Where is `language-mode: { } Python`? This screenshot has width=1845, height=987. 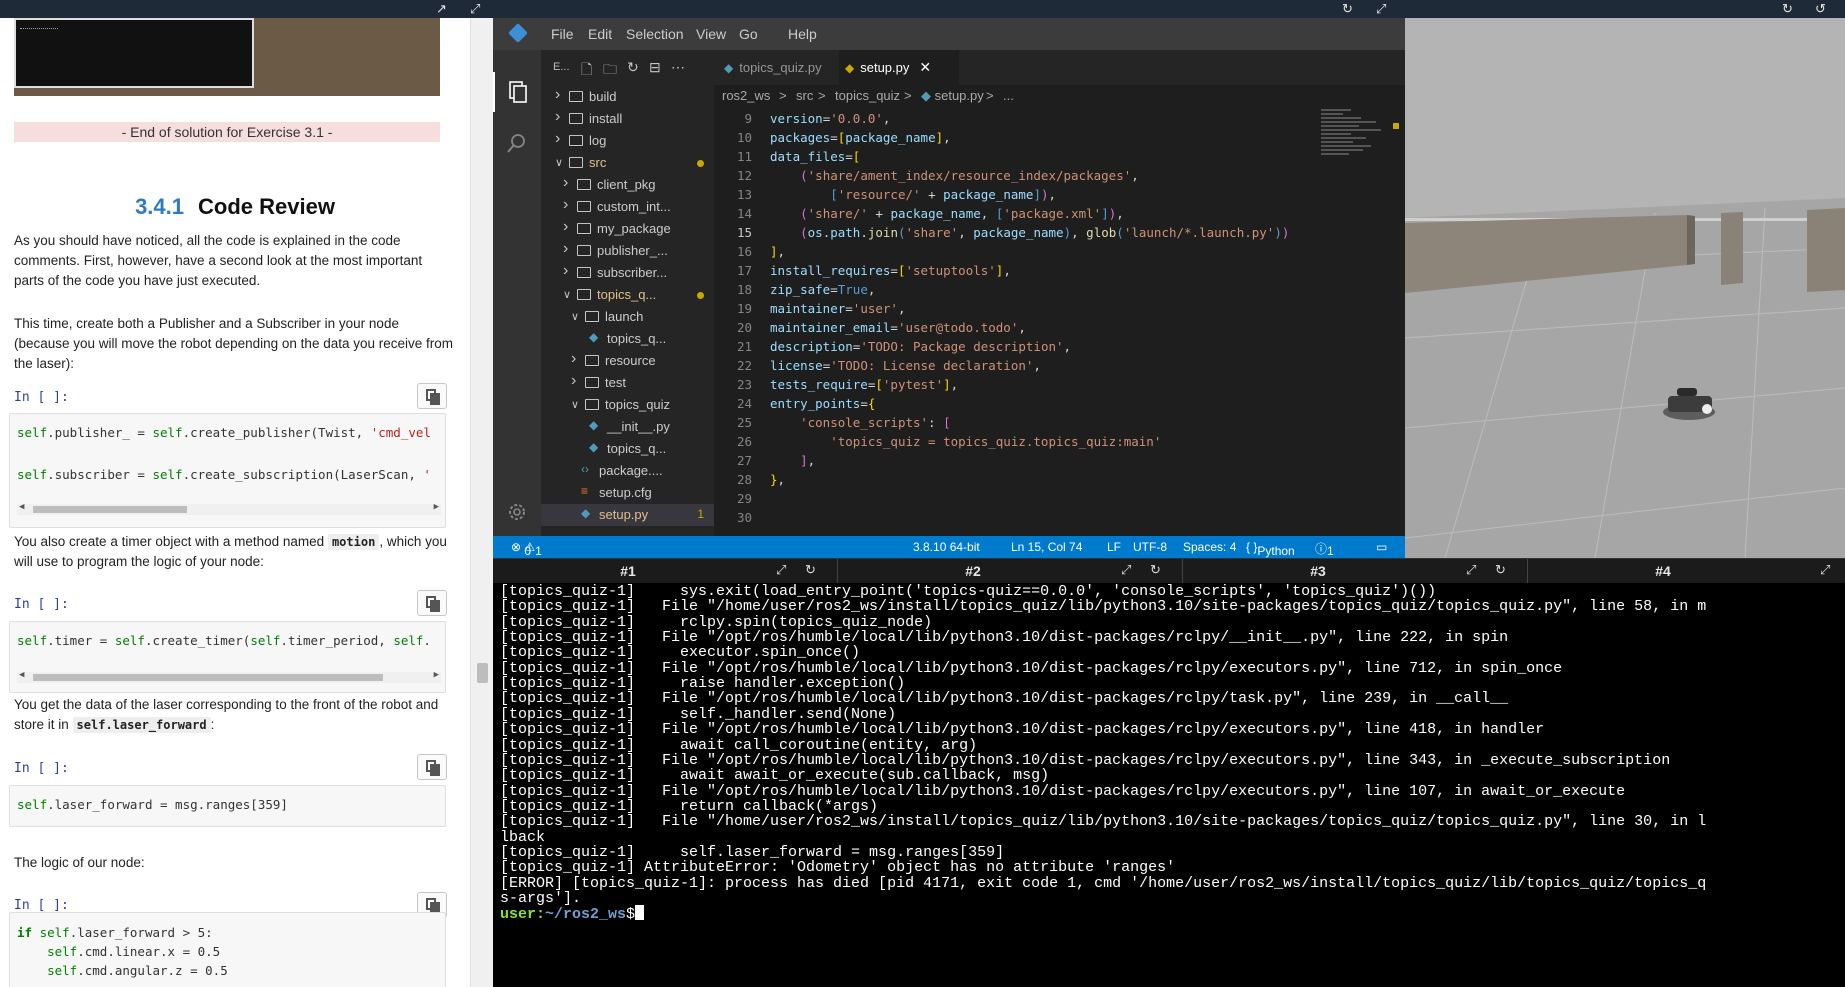
language-mode: { } Python is located at coordinates (1270, 549).